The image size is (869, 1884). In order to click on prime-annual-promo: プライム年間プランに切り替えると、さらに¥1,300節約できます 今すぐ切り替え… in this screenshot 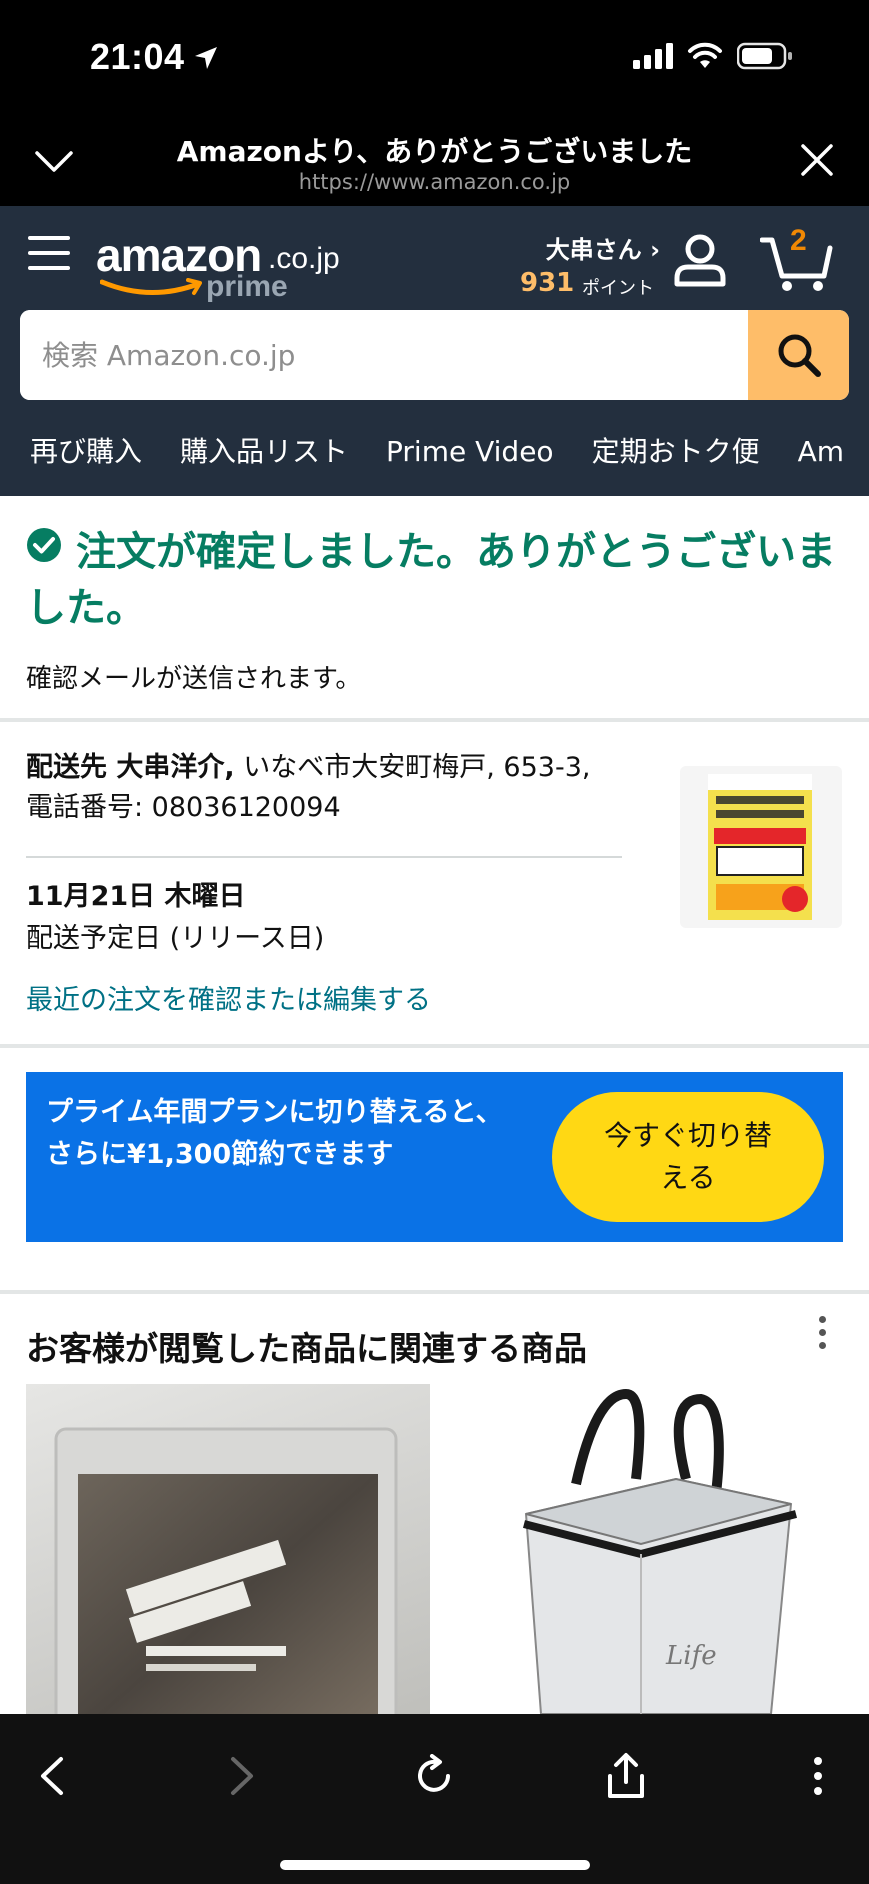, I will do `click(434, 1157)`.